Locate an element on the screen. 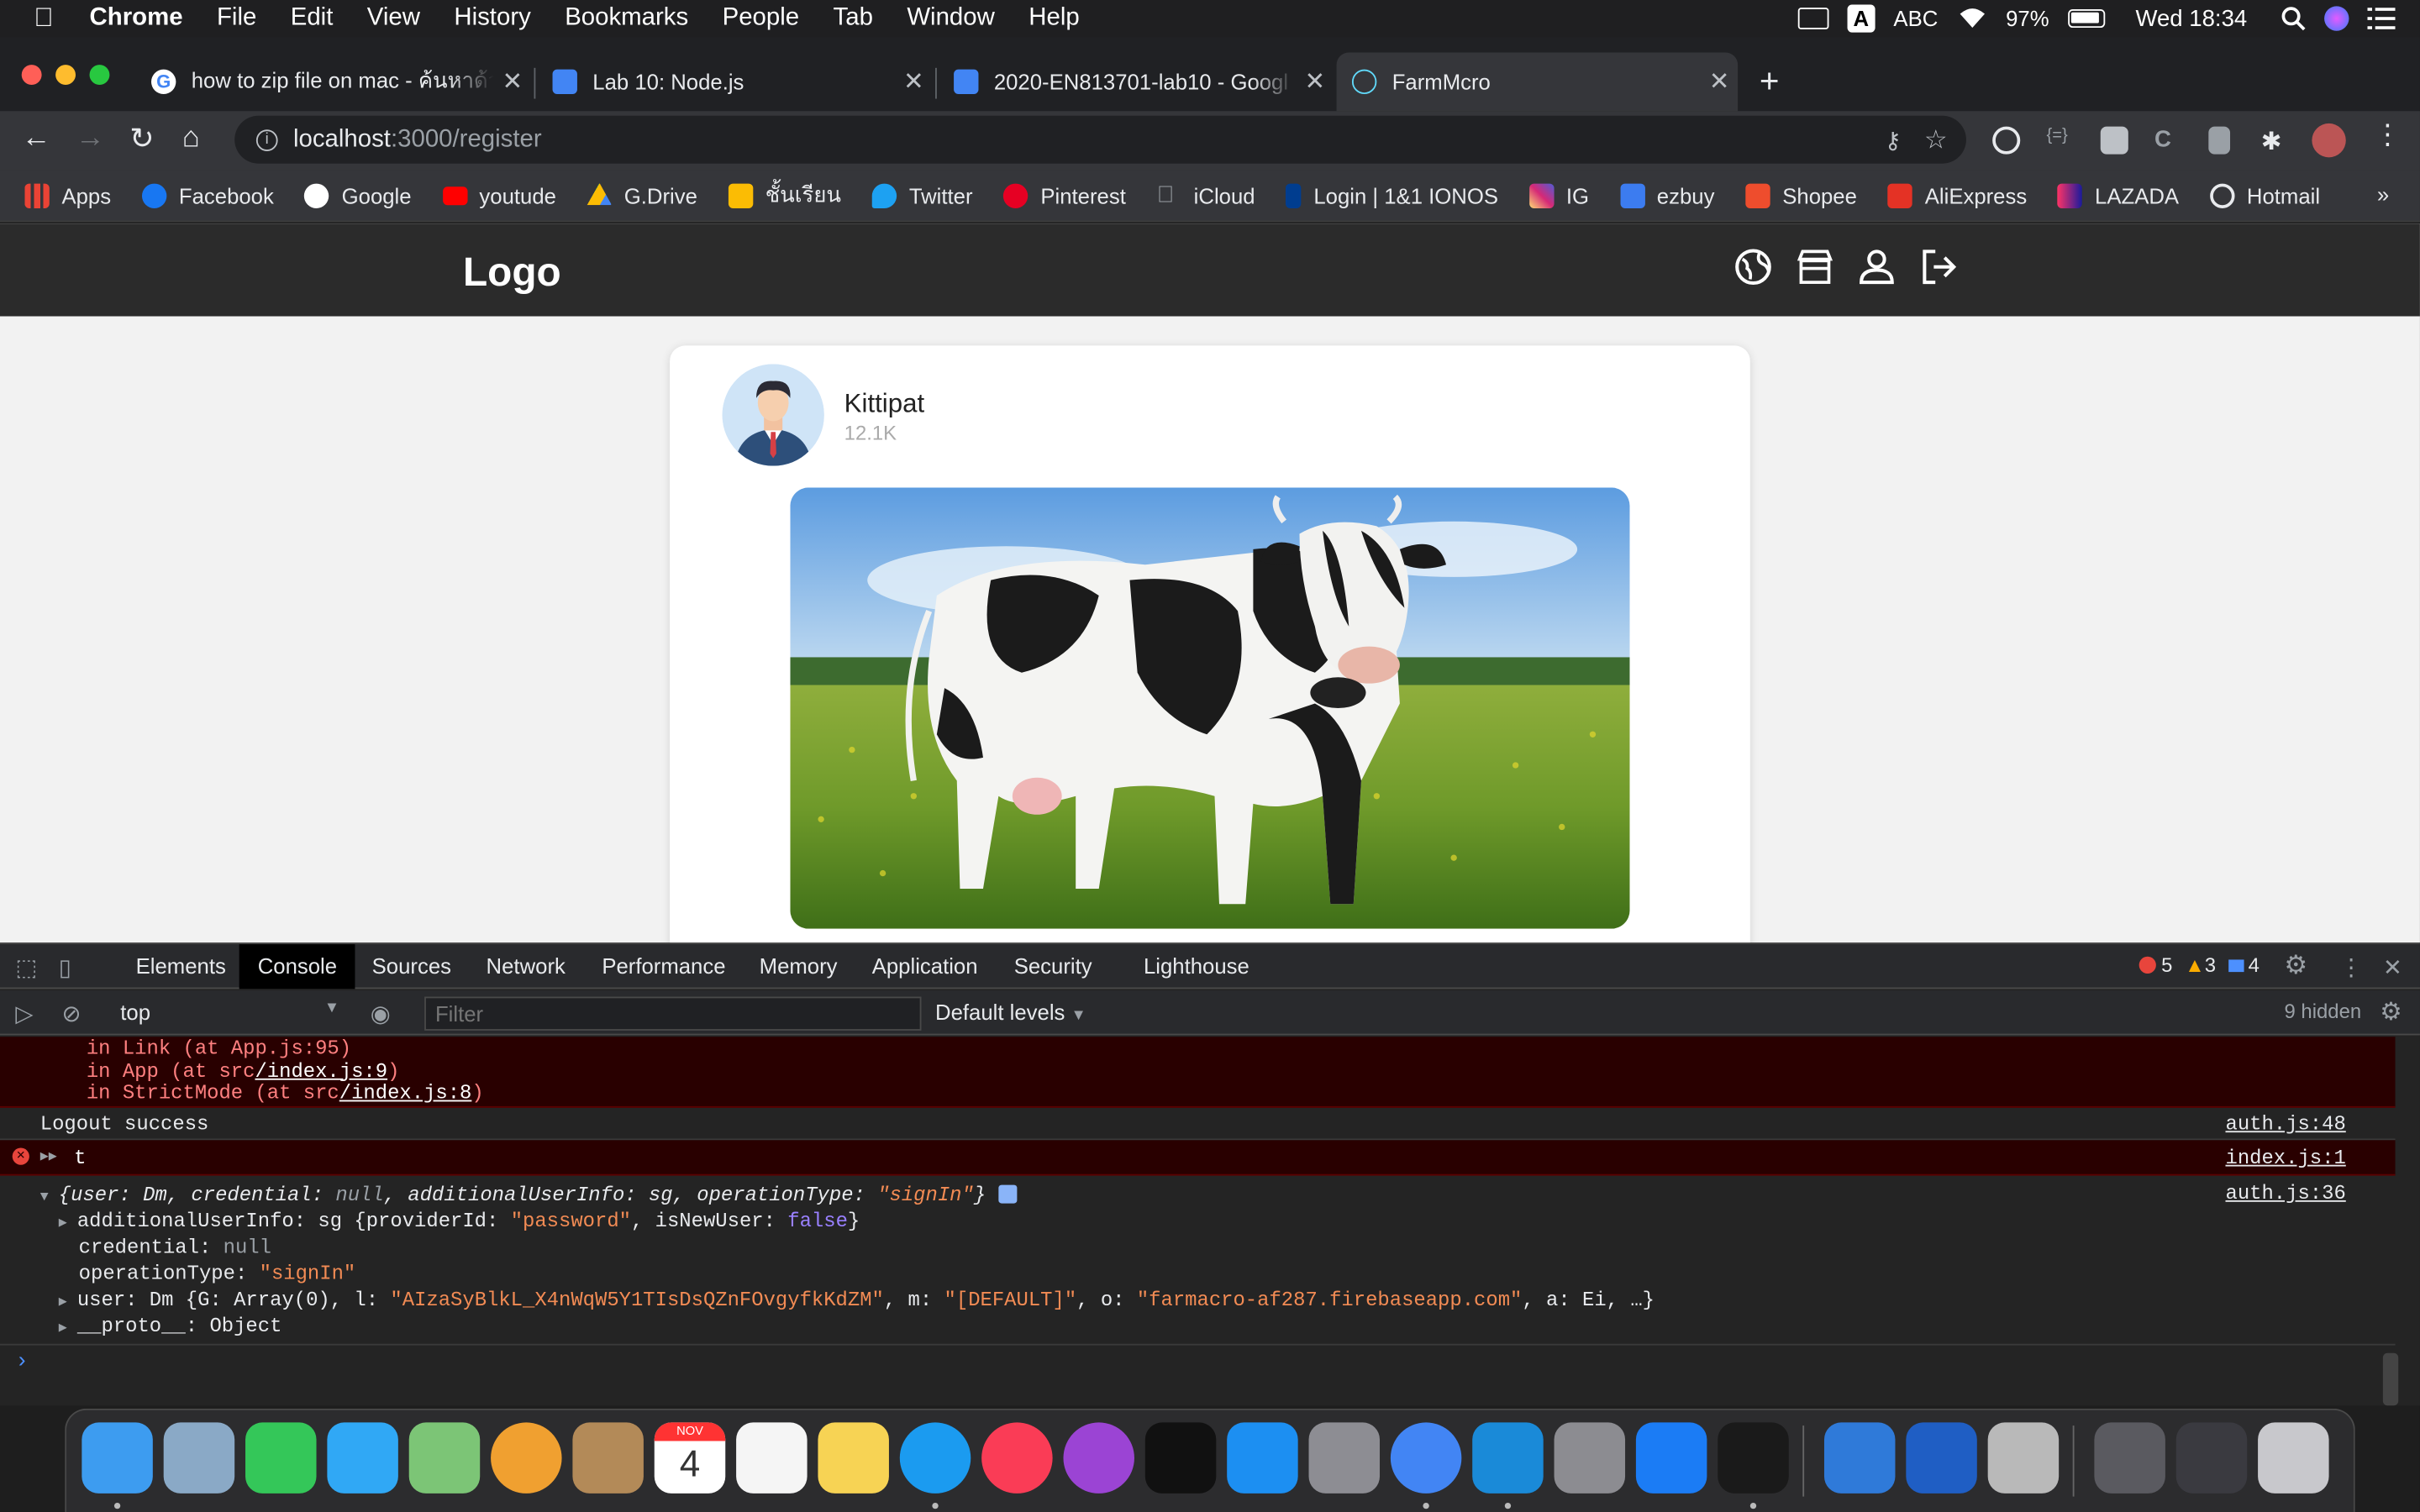 The image size is (2420, 1512). dock-launchpad-icon is located at coordinates (1345, 1458).